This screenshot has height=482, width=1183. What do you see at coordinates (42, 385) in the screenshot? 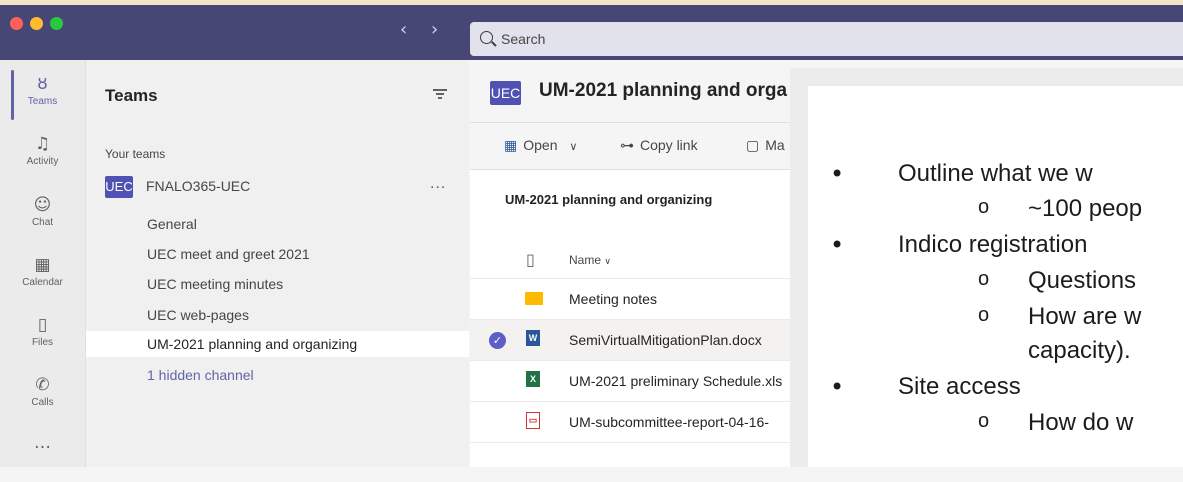
I see `phone-icon: ✆` at bounding box center [42, 385].